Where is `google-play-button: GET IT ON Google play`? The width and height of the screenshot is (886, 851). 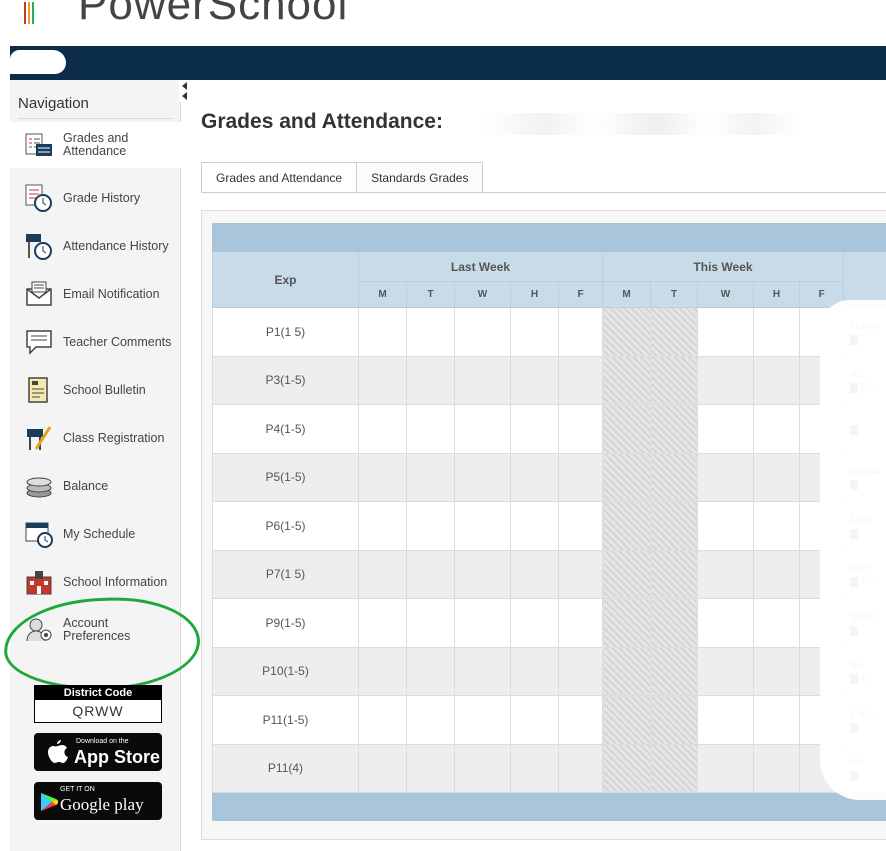 google-play-button: GET IT ON Google play is located at coordinates (98, 801).